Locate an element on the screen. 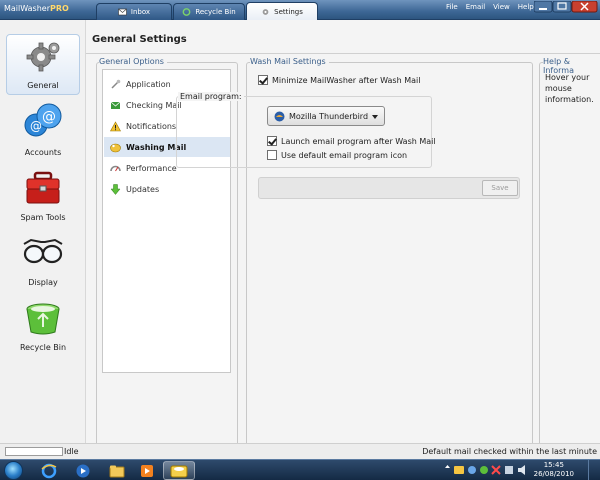 This screenshot has width=600, height=480. taskbar-mailwasher is located at coordinates (179, 470).